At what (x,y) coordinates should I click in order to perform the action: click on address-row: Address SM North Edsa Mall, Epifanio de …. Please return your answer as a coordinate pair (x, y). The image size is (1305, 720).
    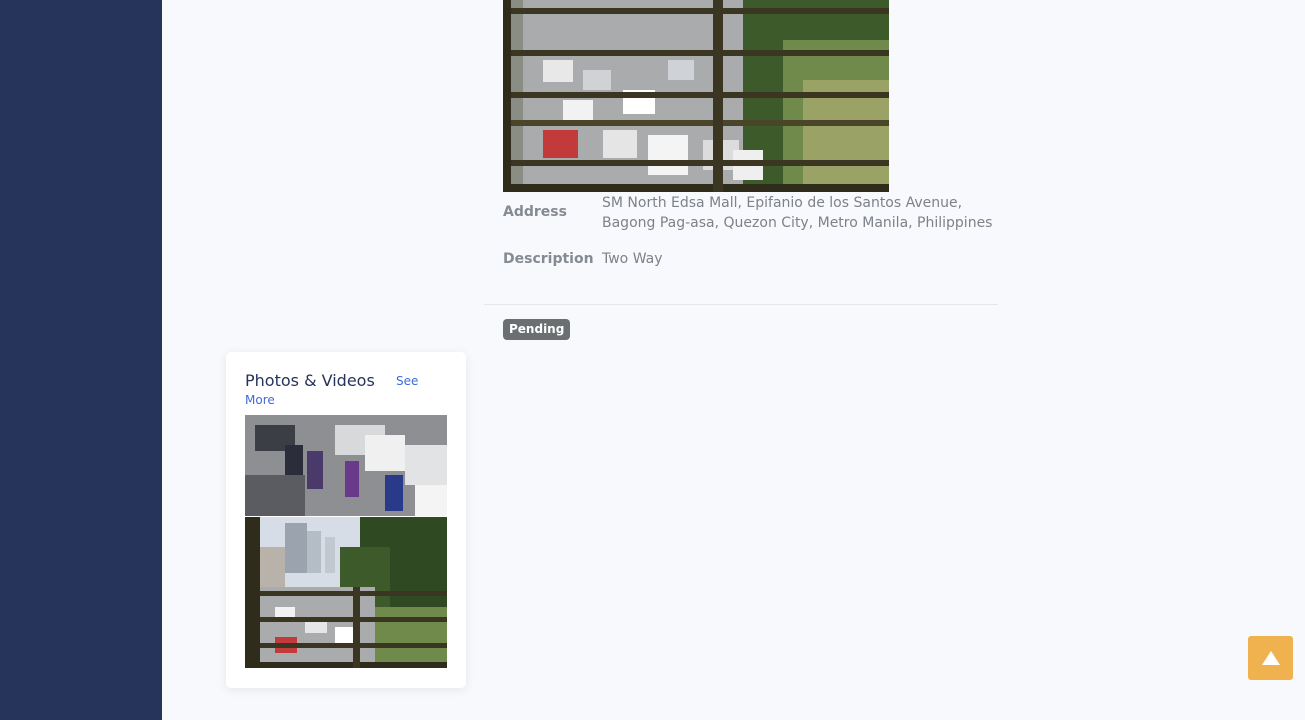
    Looking at the image, I should click on (752, 213).